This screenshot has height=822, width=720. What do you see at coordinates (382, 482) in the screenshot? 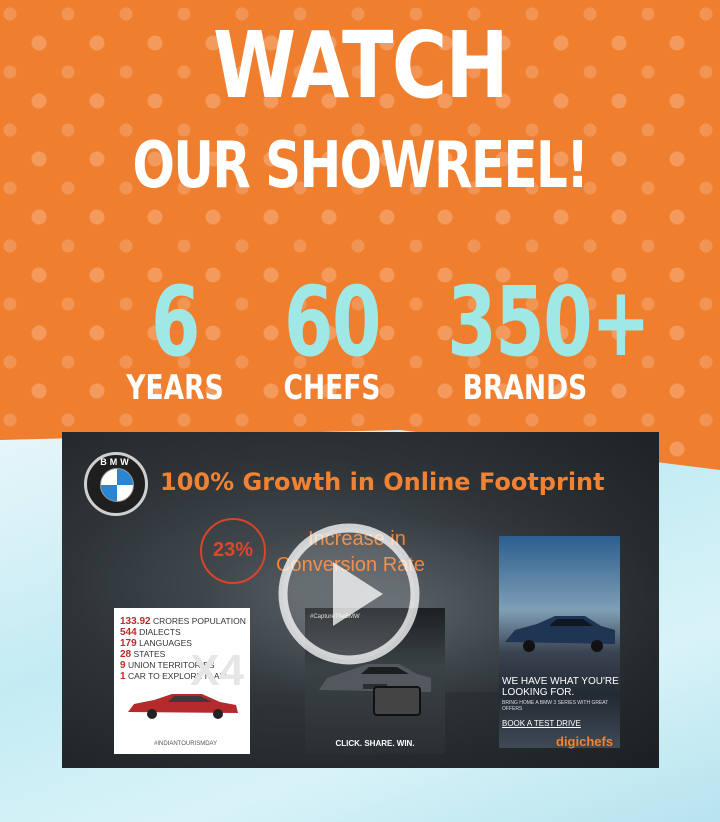
I see `video-headline: 100% Growth in Online Footprint` at bounding box center [382, 482].